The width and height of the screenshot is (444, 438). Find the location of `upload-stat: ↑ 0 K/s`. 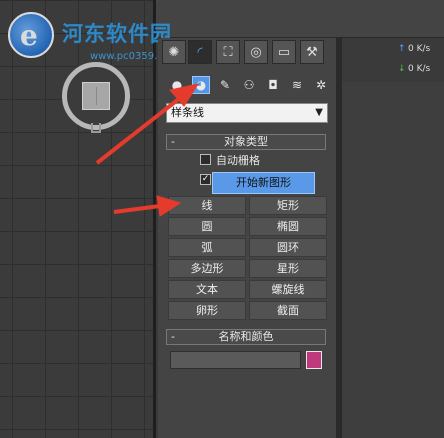

upload-stat: ↑ 0 K/s is located at coordinates (414, 49).